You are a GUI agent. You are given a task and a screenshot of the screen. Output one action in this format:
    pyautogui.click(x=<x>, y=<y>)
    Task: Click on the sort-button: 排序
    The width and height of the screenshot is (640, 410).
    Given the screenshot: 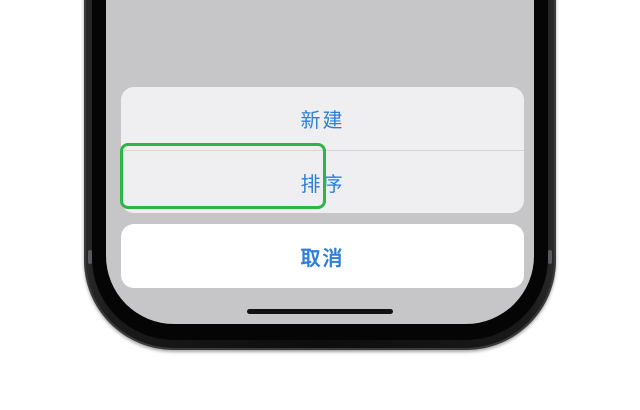 What is the action you would take?
    pyautogui.click(x=322, y=181)
    